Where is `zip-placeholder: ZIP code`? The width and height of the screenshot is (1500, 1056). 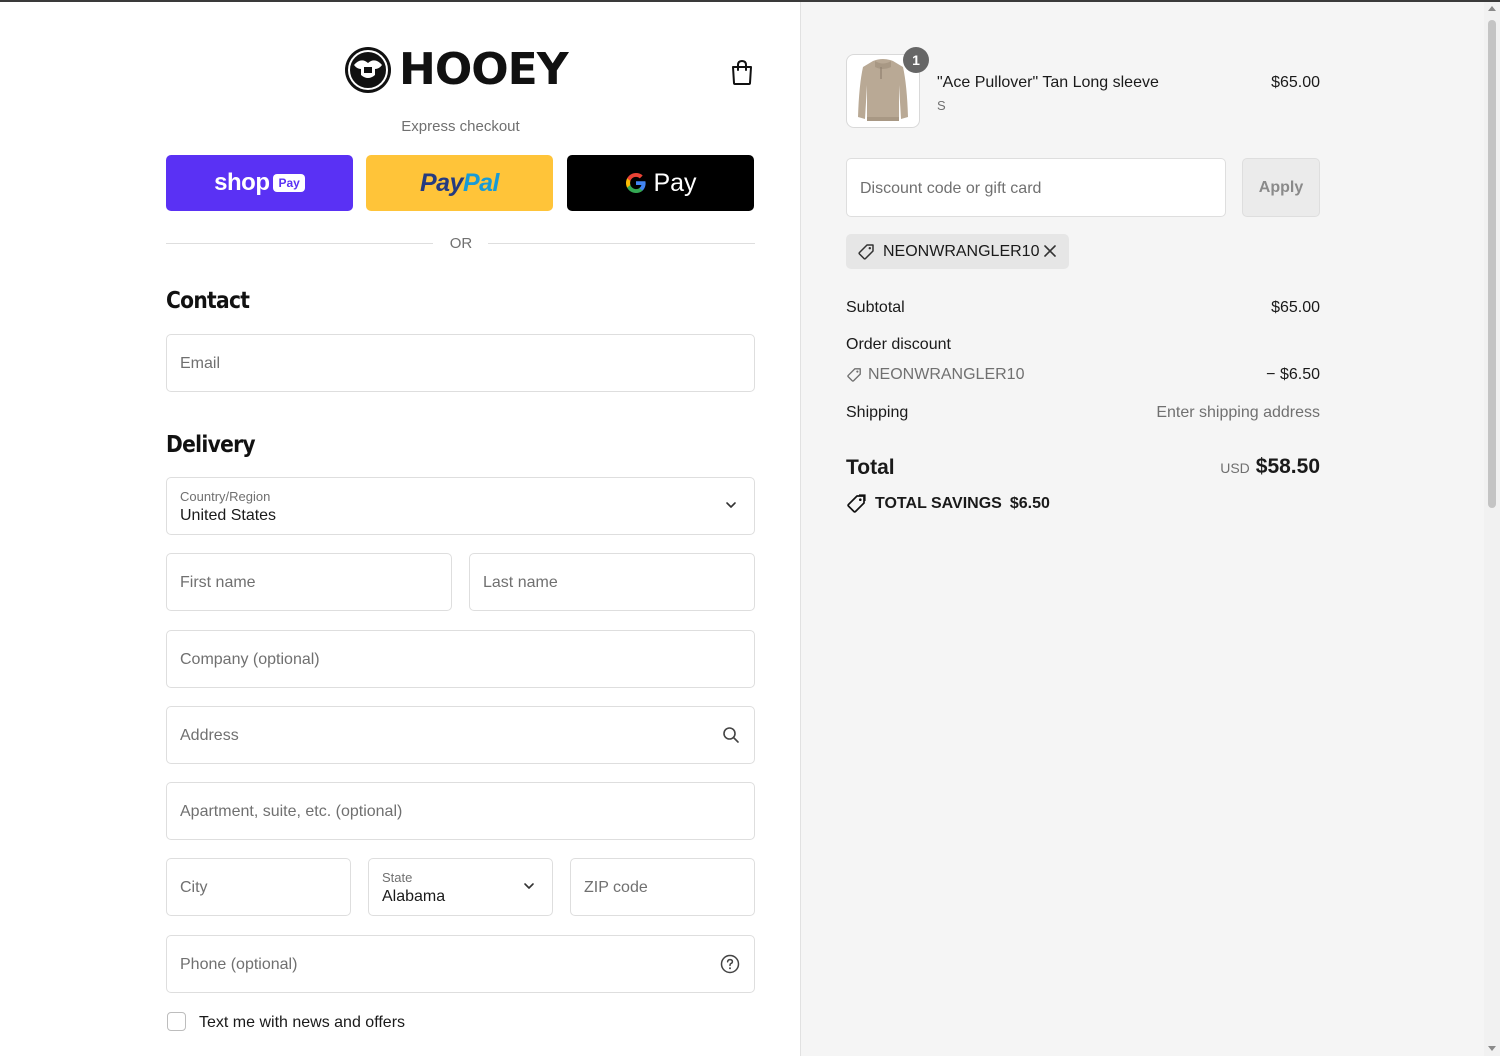 zip-placeholder: ZIP code is located at coordinates (616, 887).